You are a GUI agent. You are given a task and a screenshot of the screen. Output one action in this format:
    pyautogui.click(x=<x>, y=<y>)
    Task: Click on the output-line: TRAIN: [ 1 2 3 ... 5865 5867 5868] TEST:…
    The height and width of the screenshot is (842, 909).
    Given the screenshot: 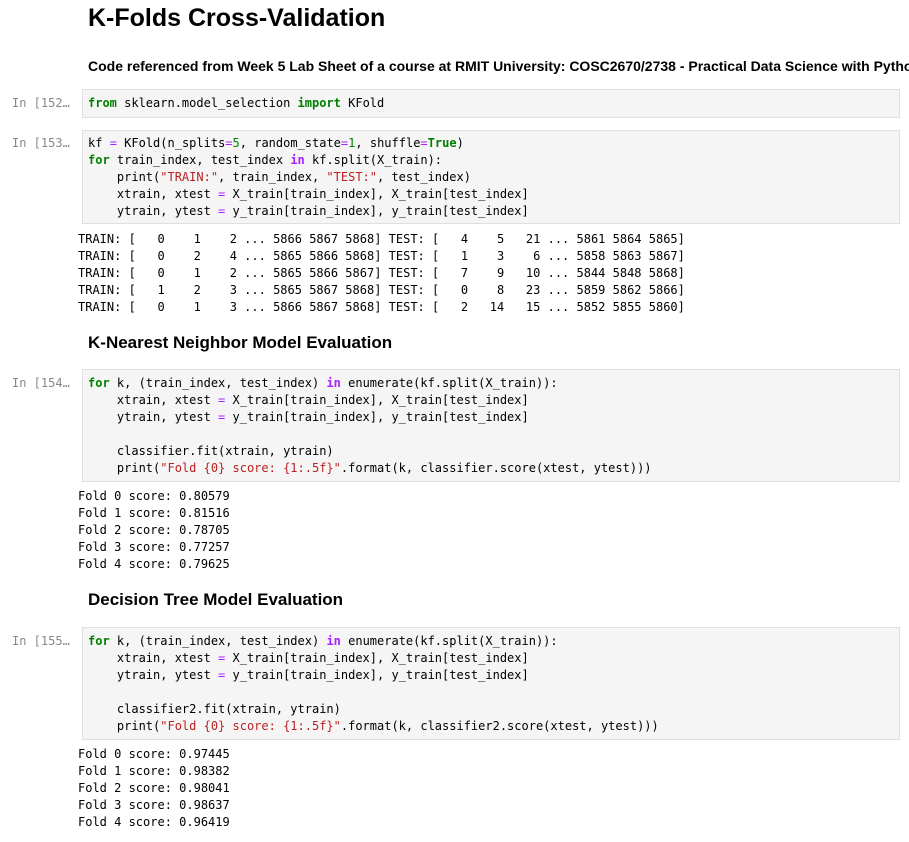 What is the action you would take?
    pyautogui.click(x=381, y=290)
    